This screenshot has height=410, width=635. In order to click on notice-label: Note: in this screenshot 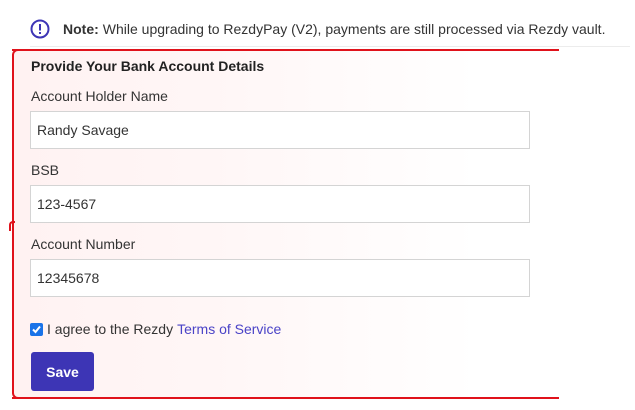, I will do `click(81, 29)`.